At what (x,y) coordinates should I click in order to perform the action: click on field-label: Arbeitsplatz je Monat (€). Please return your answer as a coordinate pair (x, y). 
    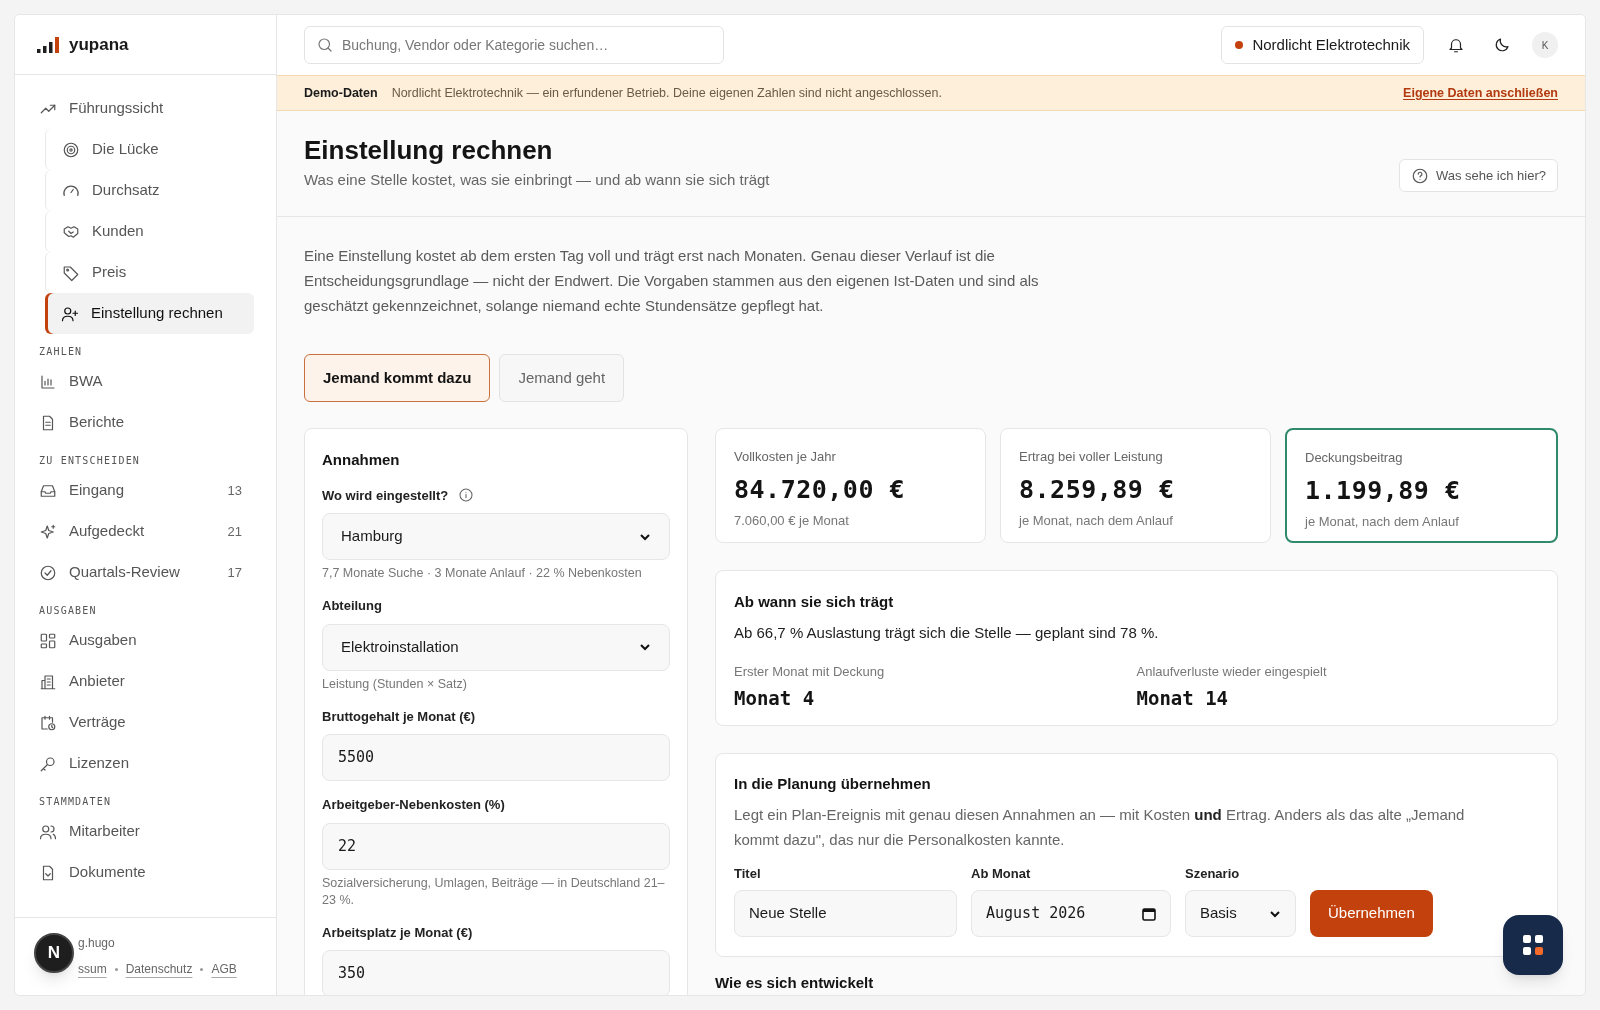
    Looking at the image, I should click on (397, 932).